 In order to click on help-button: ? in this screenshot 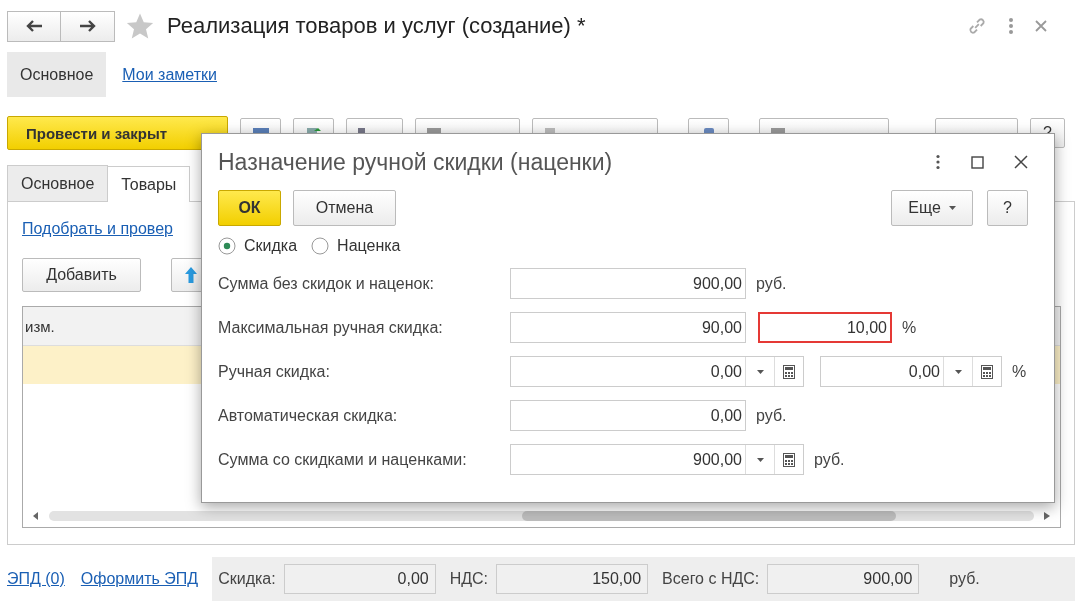, I will do `click(1007, 208)`.